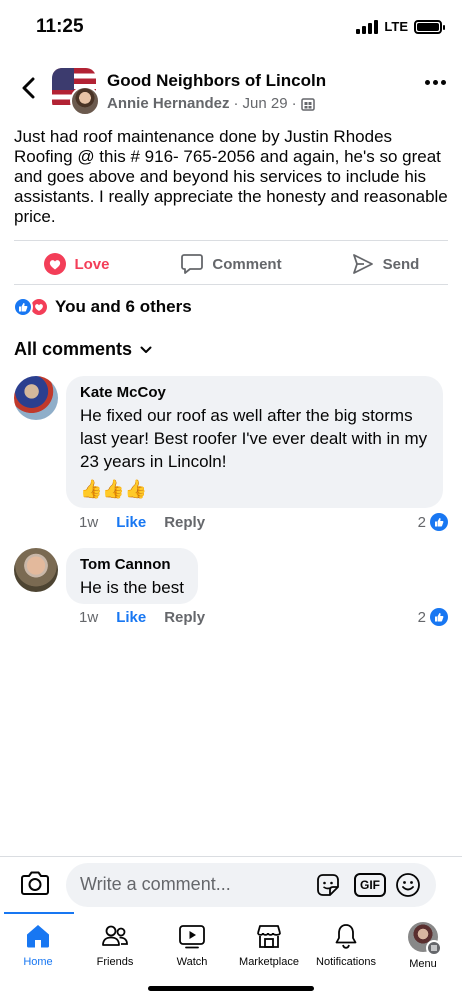 The height and width of the screenshot is (1000, 462). Describe the element at coordinates (192, 937) in the screenshot. I see `watch-icon` at that location.